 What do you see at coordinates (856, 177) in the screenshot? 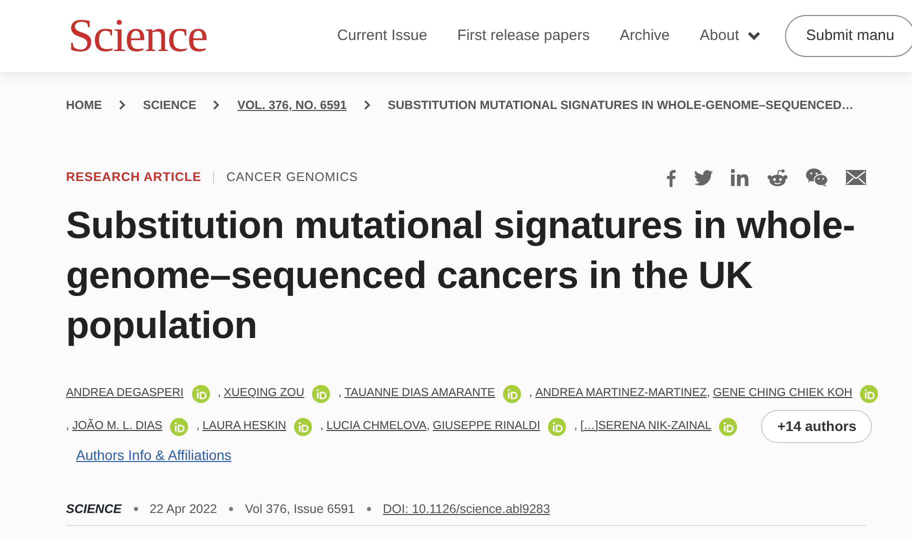
I see `email-icon` at bounding box center [856, 177].